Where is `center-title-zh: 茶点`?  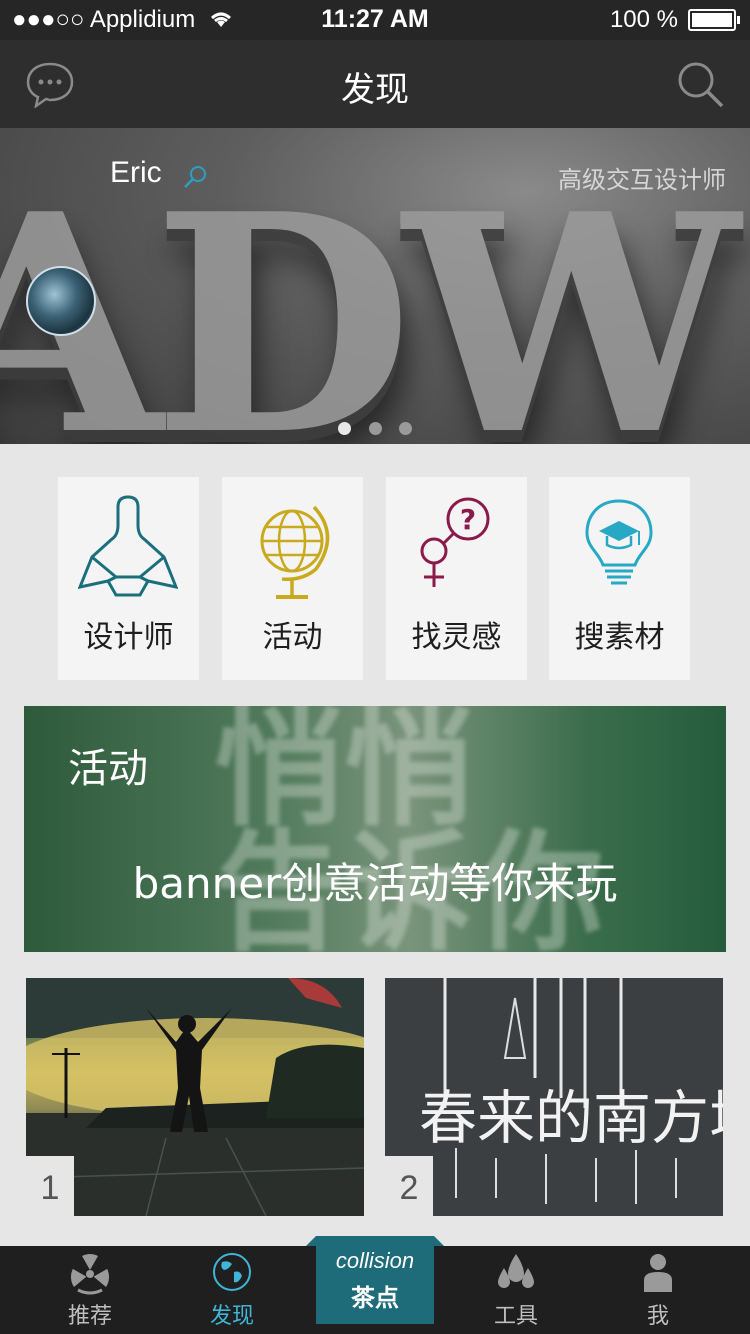 center-title-zh: 茶点 is located at coordinates (375, 1298).